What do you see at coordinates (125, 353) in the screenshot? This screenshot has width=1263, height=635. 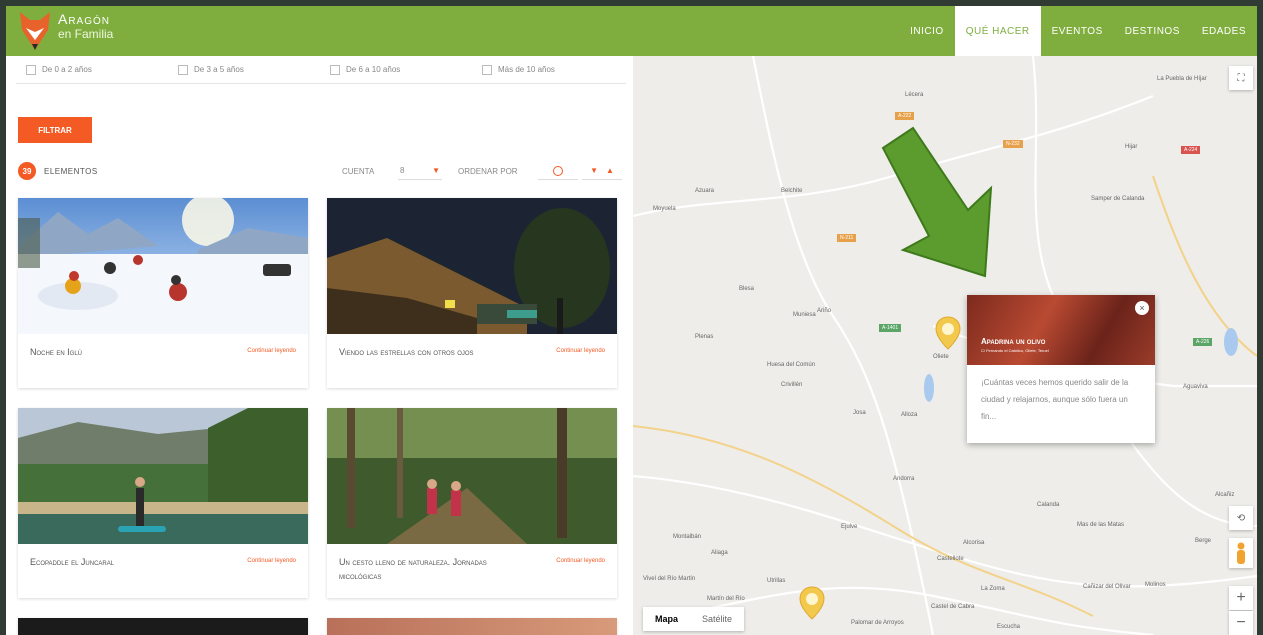 I see `card-title: Noche en Iglú` at bounding box center [125, 353].